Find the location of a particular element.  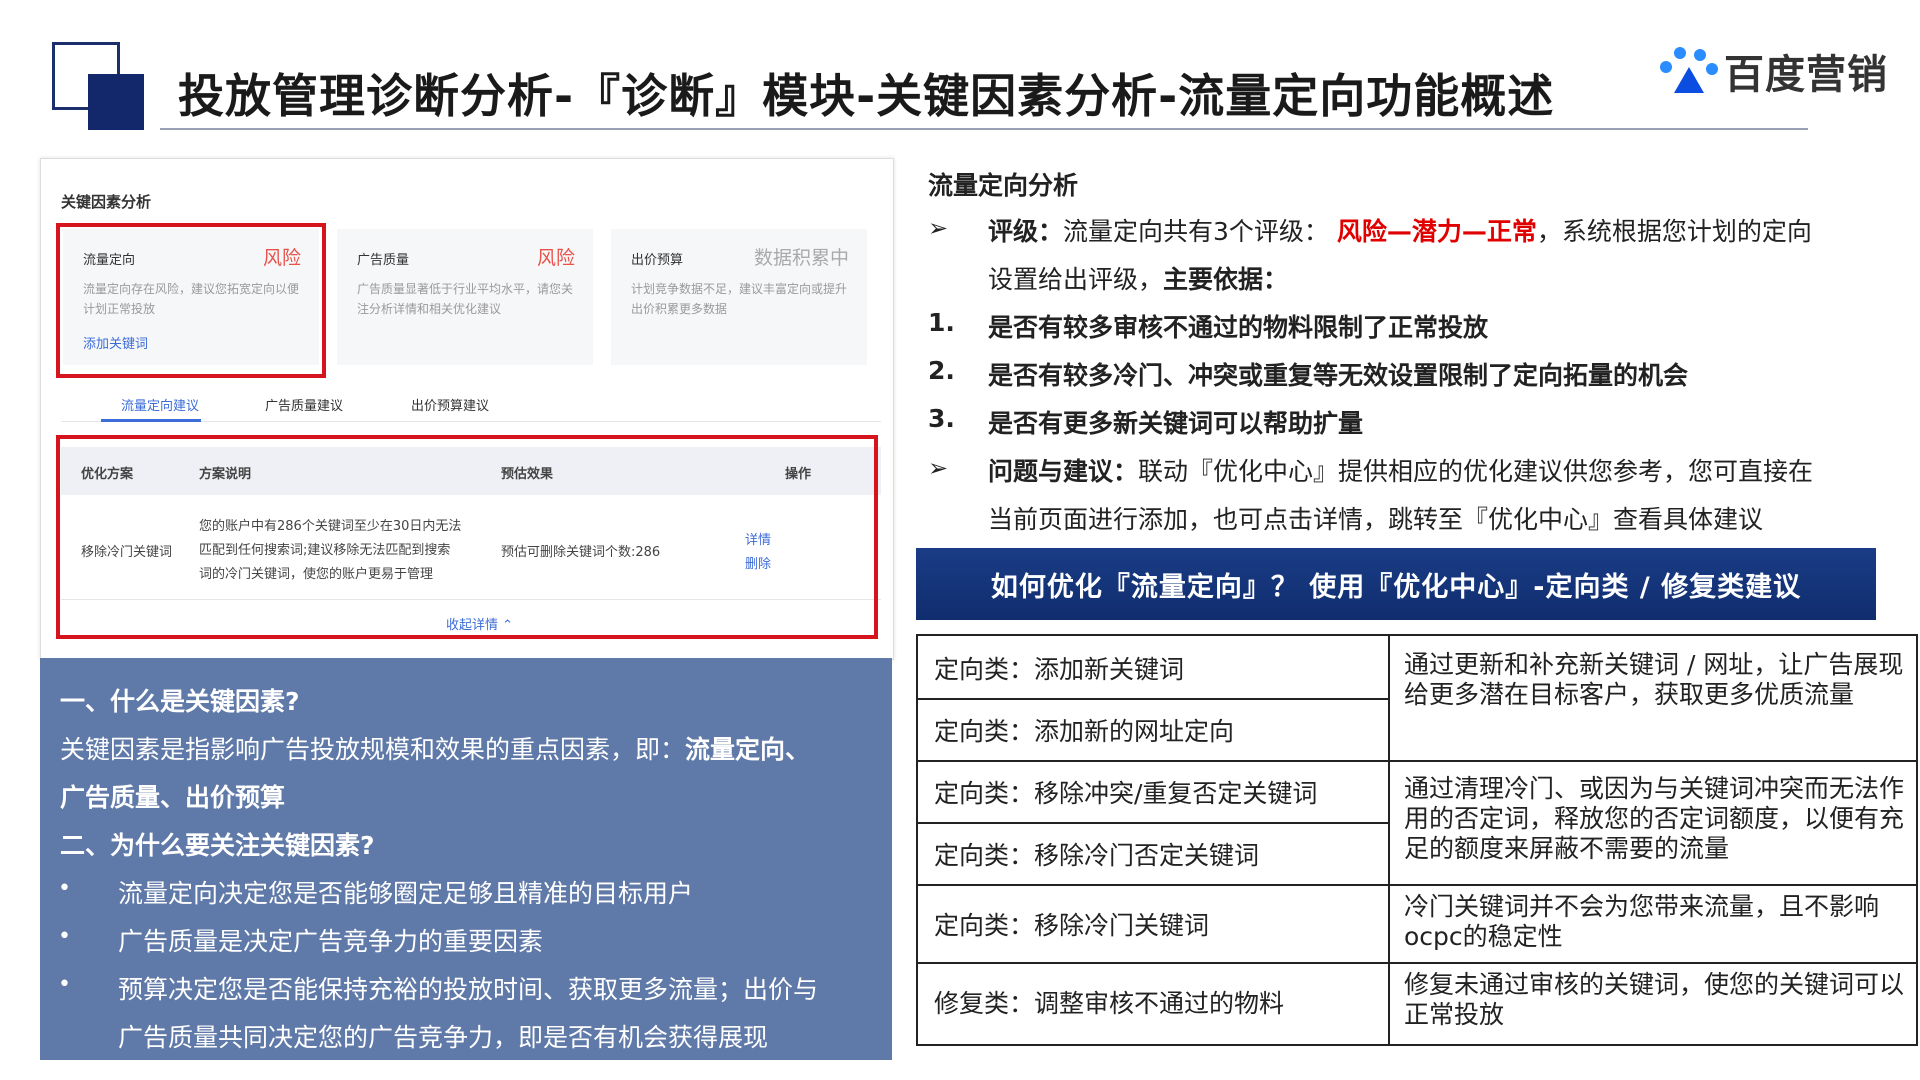

tab-ad-quality: 广告质量建议 is located at coordinates (304, 404).